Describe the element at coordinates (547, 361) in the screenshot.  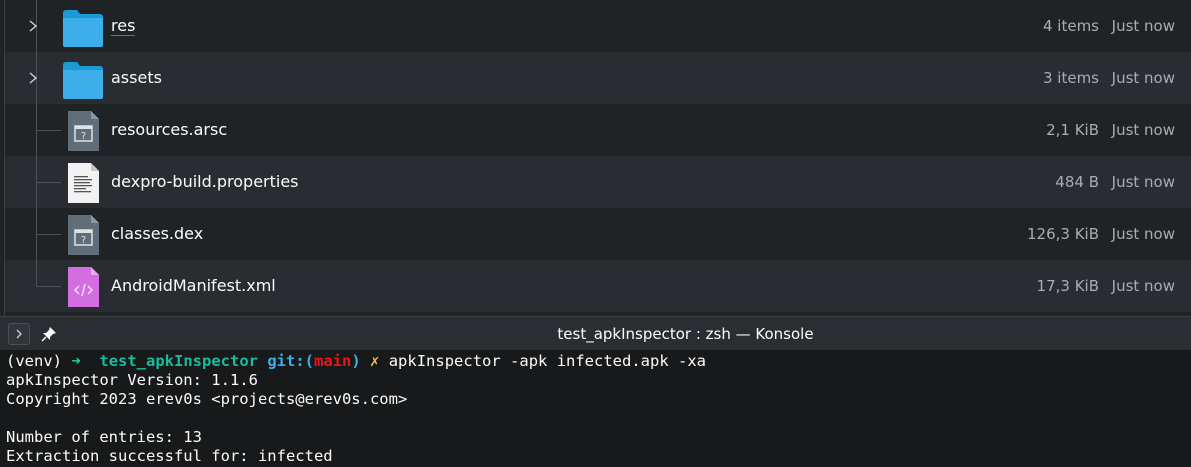
I see `command-text: apkInspector -apk infected.apk -xa` at that location.